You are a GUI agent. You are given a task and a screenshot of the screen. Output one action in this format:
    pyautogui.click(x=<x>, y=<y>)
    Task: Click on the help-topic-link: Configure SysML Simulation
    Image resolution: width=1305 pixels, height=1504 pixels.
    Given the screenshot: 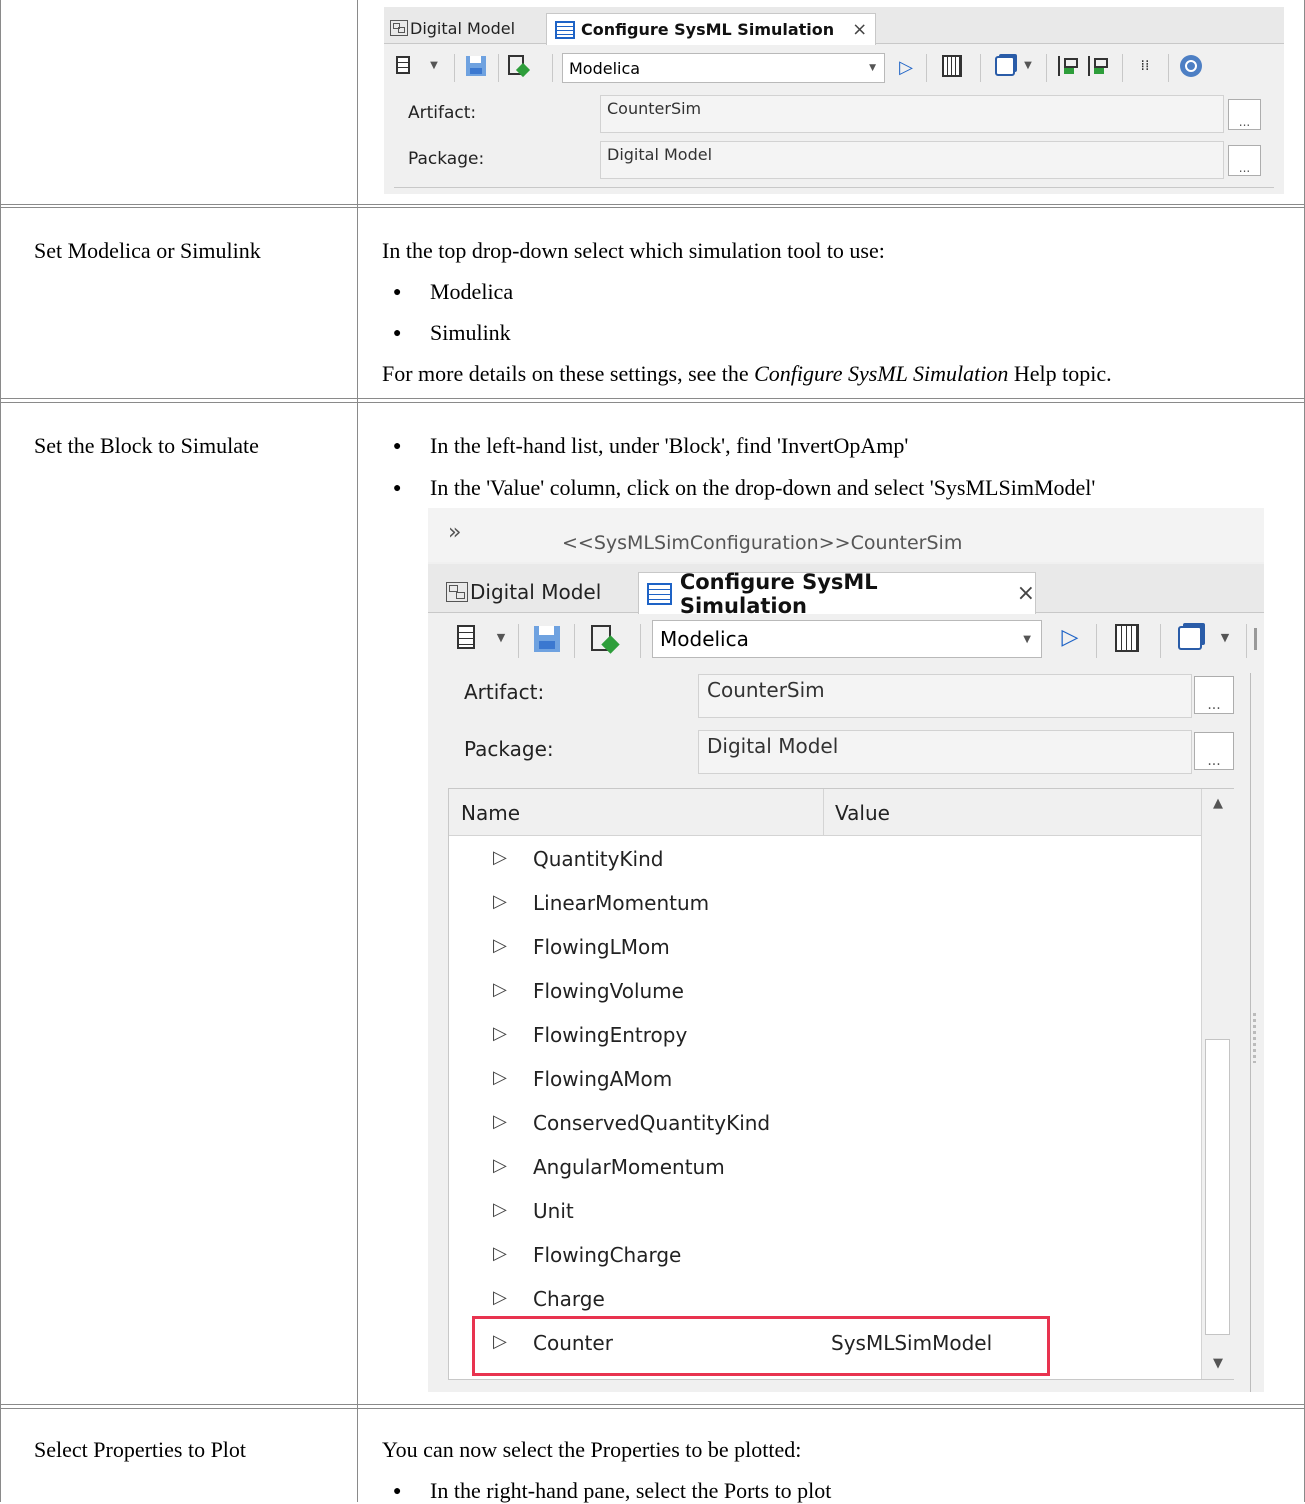 What is the action you would take?
    pyautogui.click(x=881, y=373)
    